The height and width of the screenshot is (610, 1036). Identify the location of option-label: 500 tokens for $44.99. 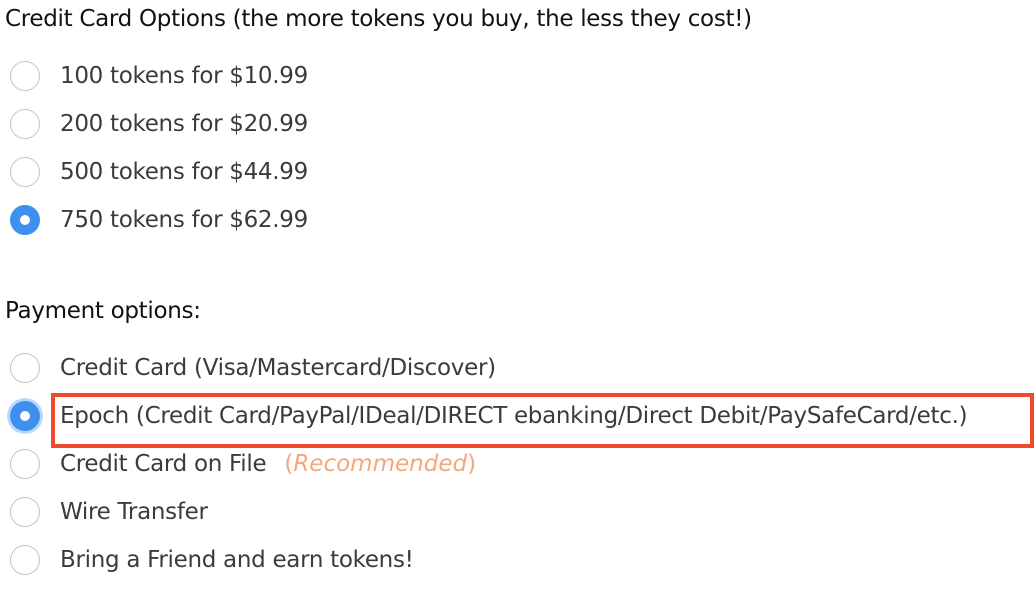
(184, 172).